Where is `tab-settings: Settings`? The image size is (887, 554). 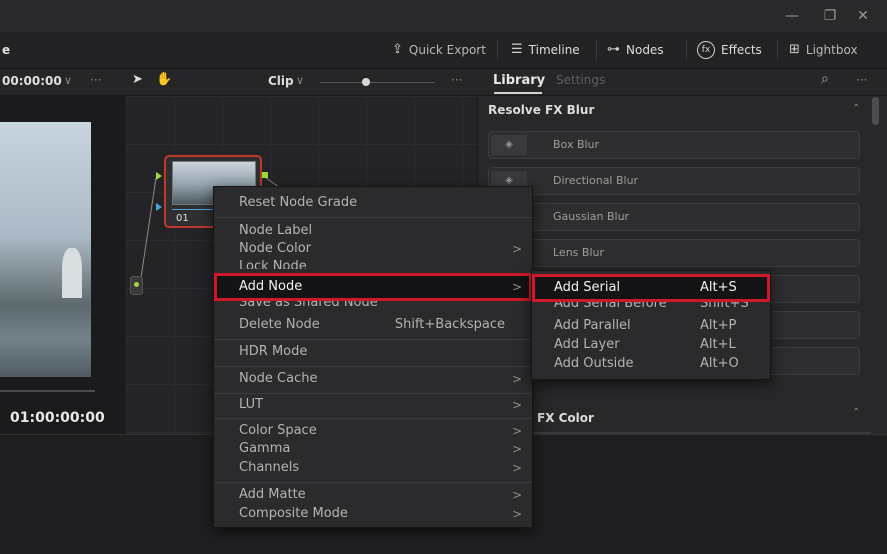
tab-settings: Settings is located at coordinates (580, 80).